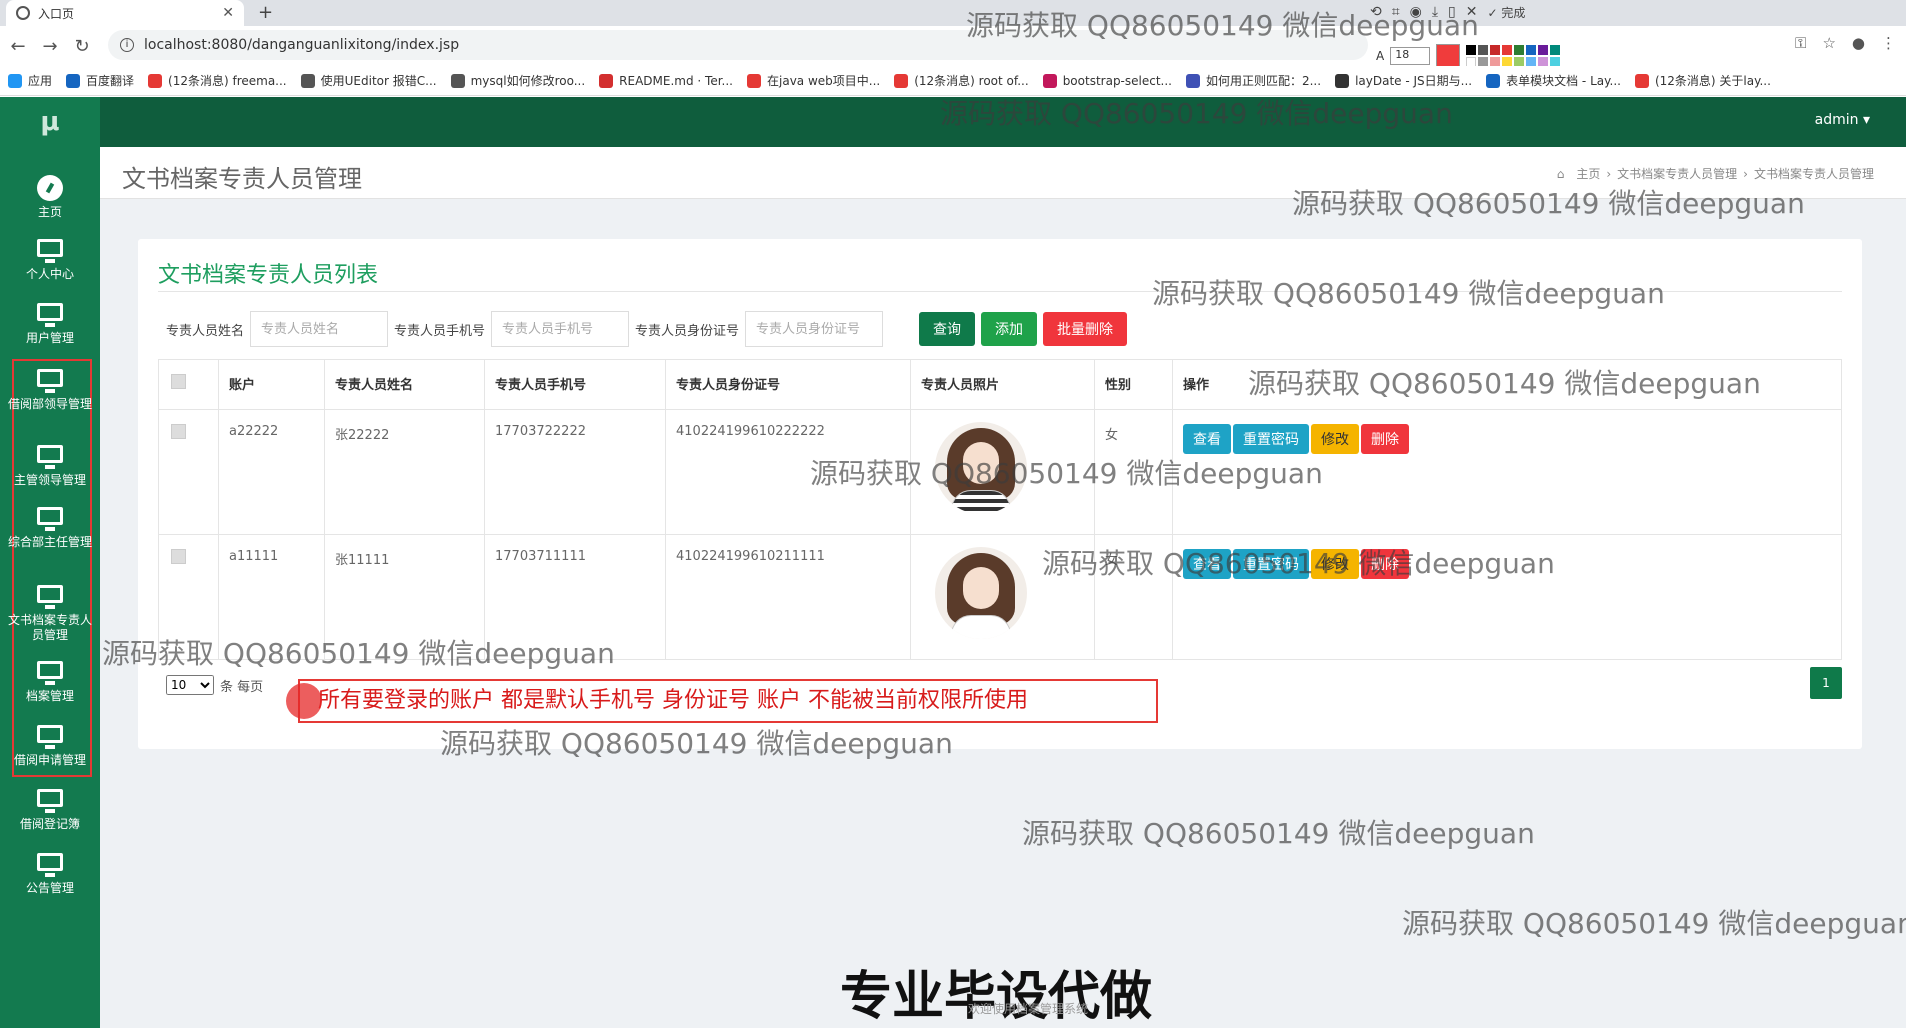 Image resolution: width=1906 pixels, height=1028 pixels. I want to click on home-icon: ⌂, so click(1560, 174).